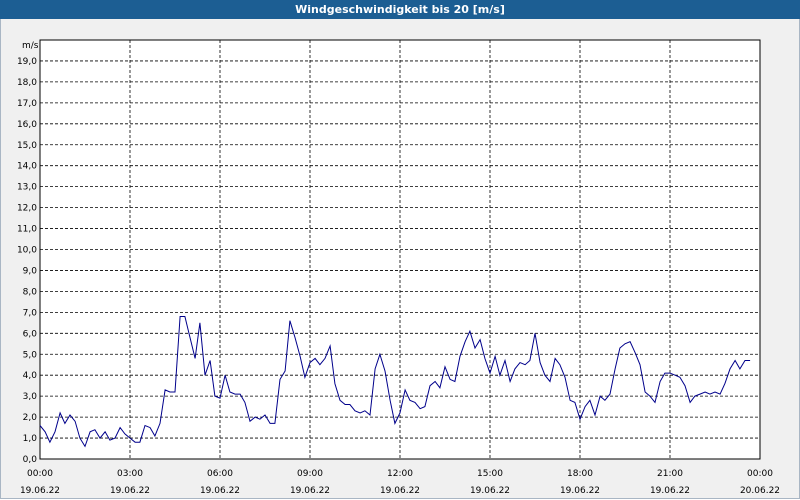 This screenshot has width=800, height=500. Describe the element at coordinates (760, 491) in the screenshot. I see `x-tick-date-label: 20.06.22` at that location.